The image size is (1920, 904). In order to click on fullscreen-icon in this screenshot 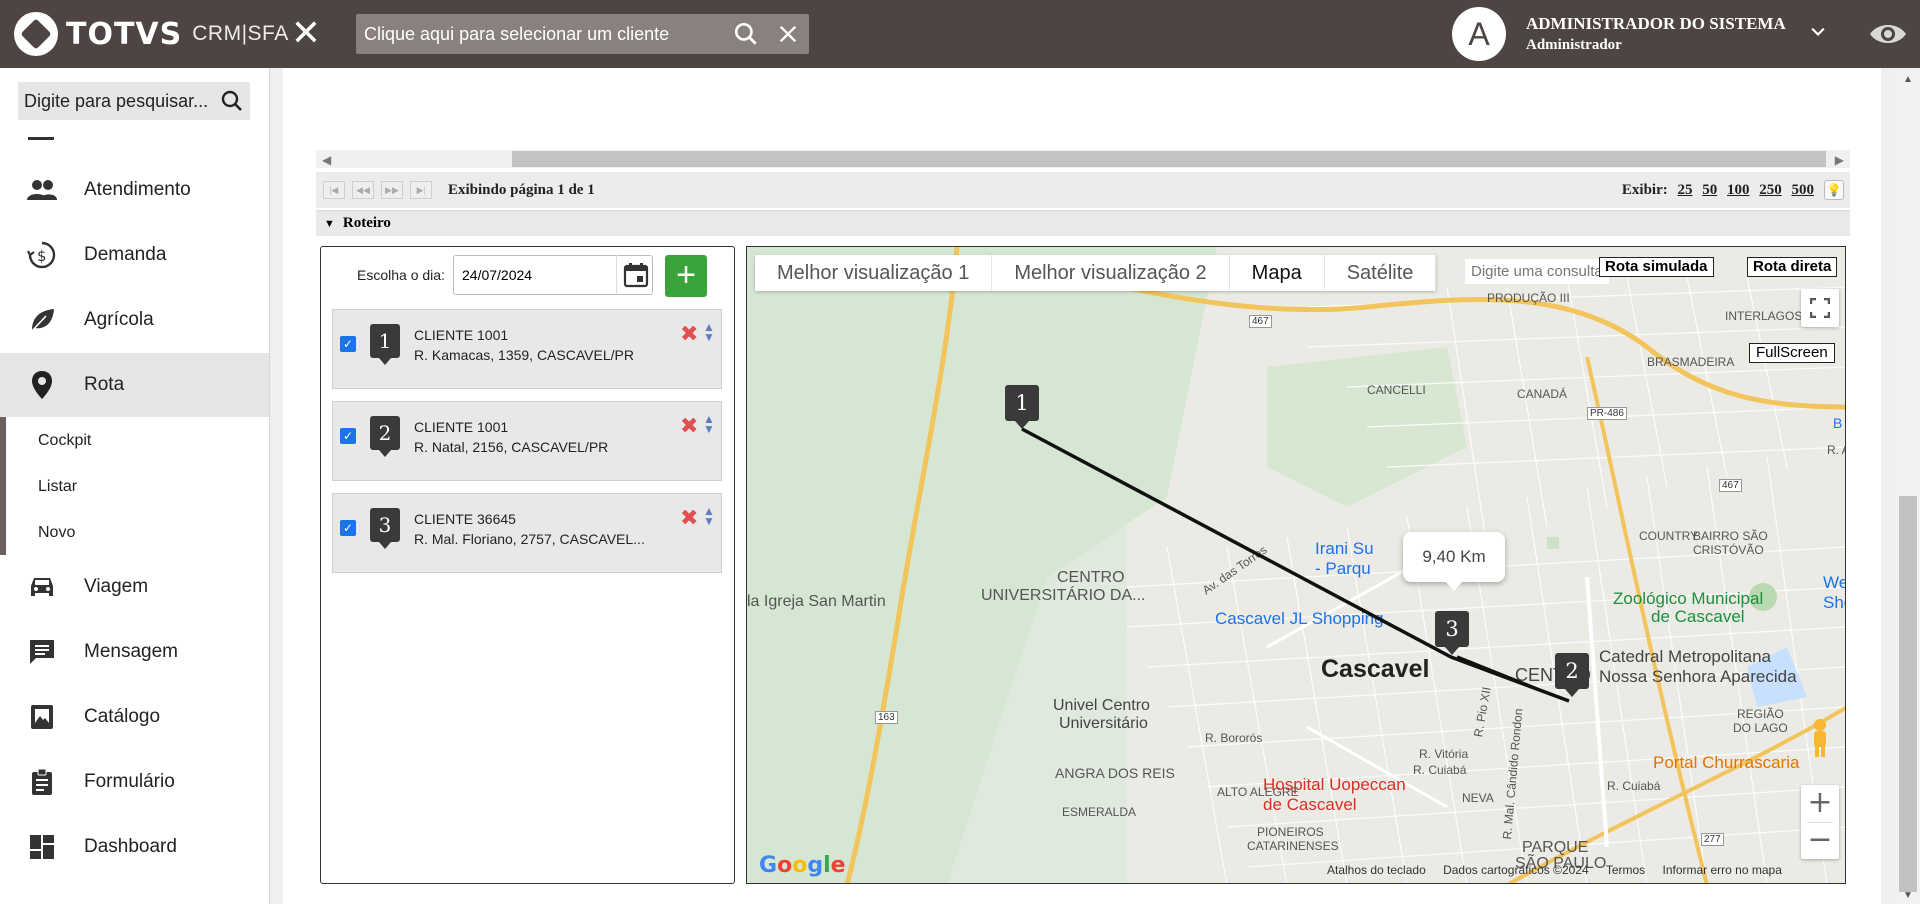, I will do `click(1820, 308)`.